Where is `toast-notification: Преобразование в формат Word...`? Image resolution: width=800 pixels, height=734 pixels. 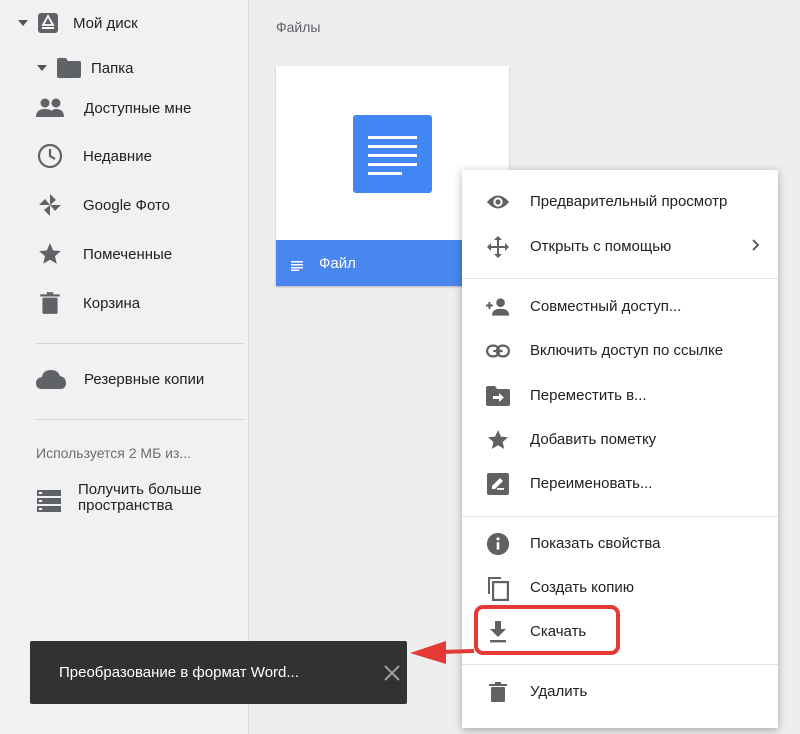 toast-notification: Преобразование в формат Word... is located at coordinates (218, 672).